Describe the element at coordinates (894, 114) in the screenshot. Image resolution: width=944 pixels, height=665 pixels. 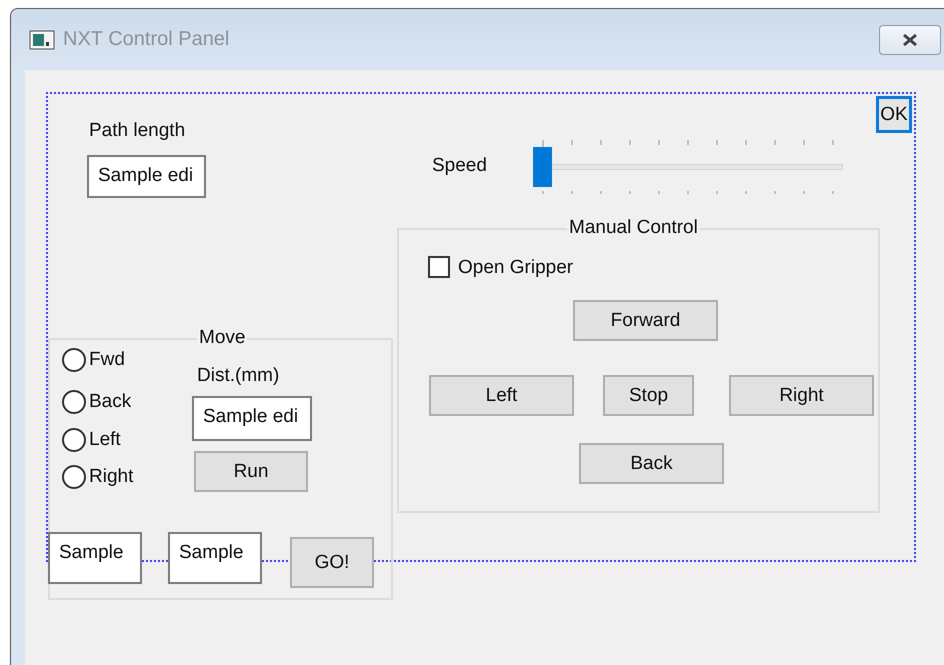
I see `ok-button: OK` at that location.